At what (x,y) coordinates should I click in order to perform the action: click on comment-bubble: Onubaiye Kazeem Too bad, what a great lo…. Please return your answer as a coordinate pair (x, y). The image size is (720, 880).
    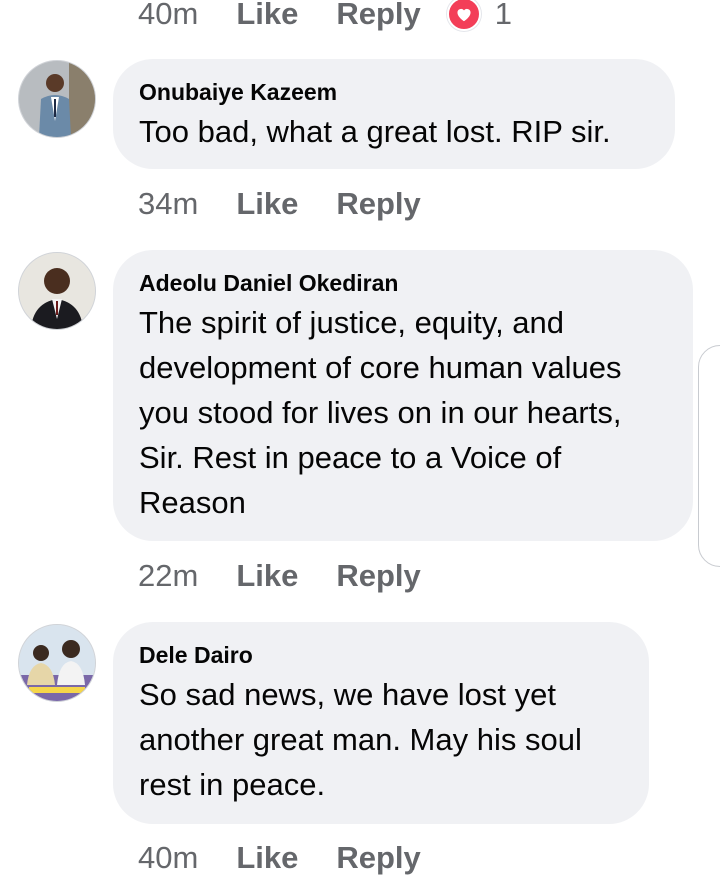
    Looking at the image, I should click on (394, 114).